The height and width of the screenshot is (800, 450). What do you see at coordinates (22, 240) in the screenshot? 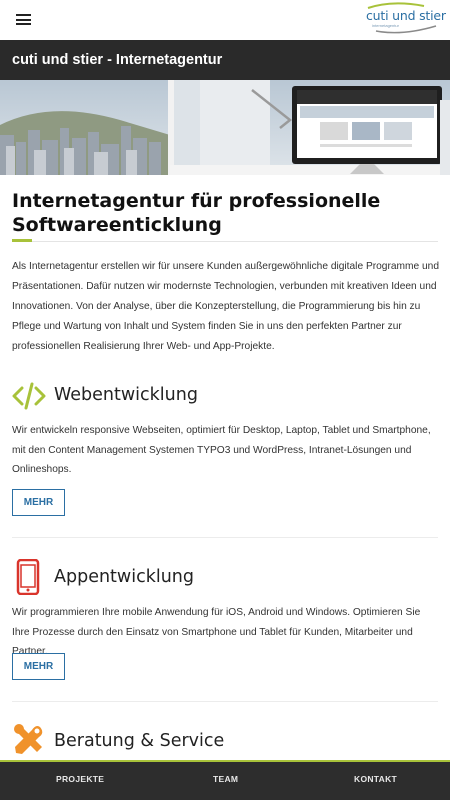
I see `title-accent-bar` at bounding box center [22, 240].